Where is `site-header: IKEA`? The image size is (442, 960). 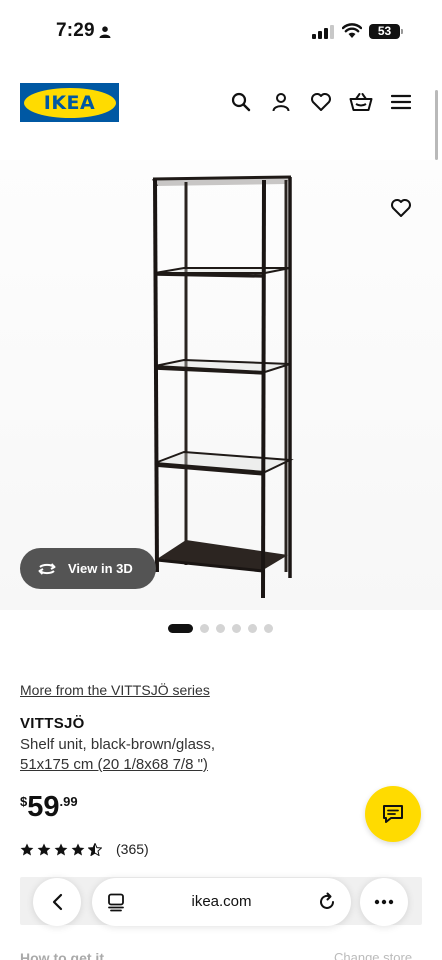 site-header: IKEA is located at coordinates (221, 103).